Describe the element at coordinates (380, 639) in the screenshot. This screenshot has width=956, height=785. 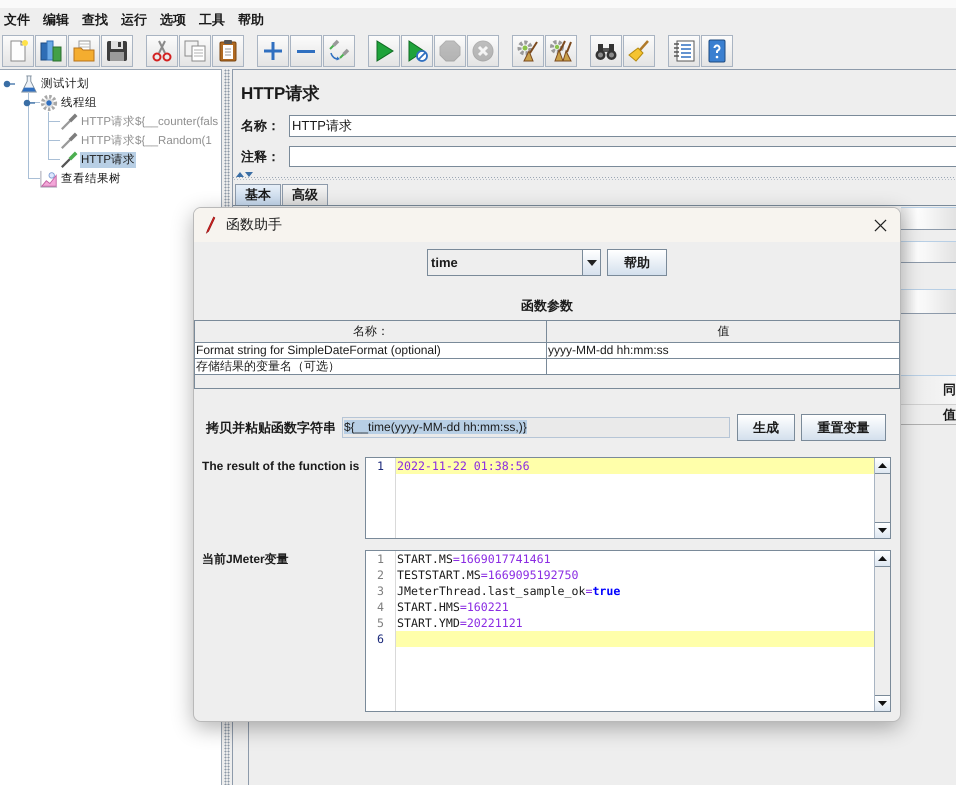
I see `line-number: 6` at that location.